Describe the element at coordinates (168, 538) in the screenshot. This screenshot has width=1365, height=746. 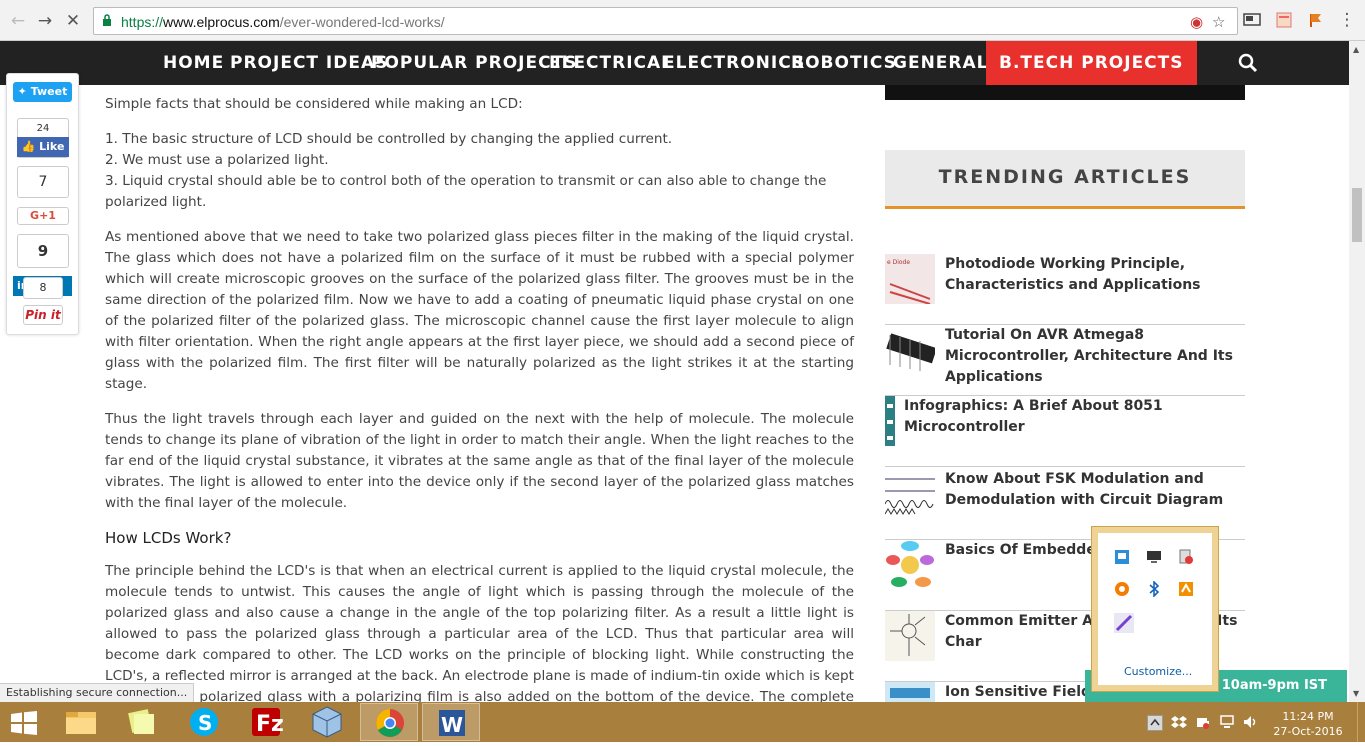
I see `section-heading: How LCDs Work?` at that location.